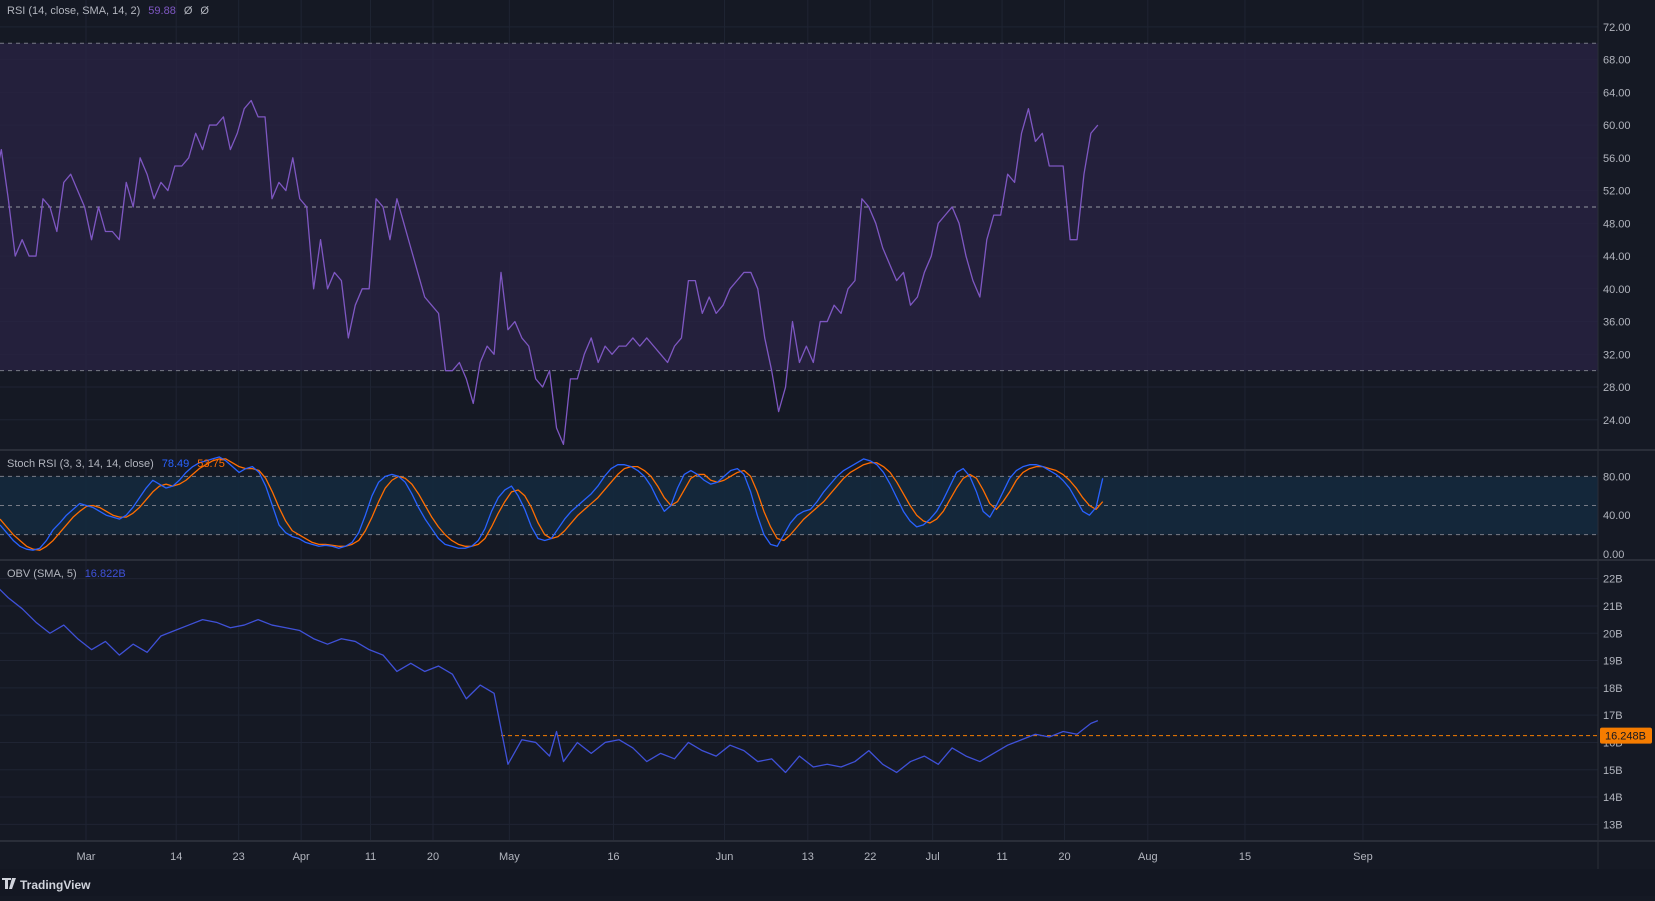  I want to click on stoch-rsi-pane: 80.0040.000.00, so click(815, 508).